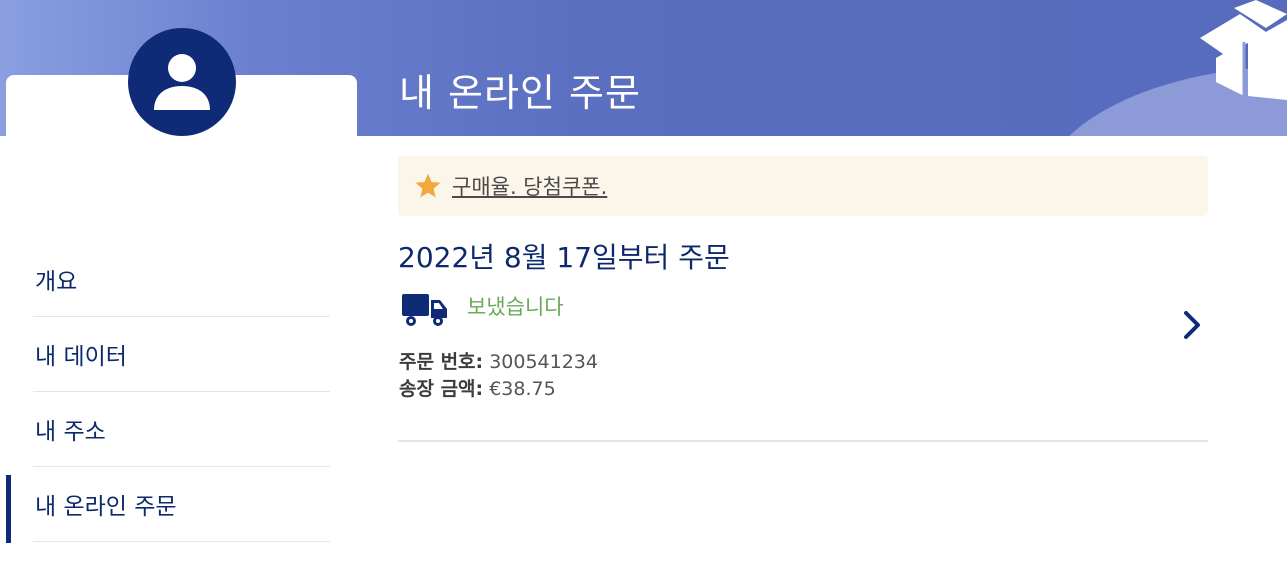 The width and height of the screenshot is (1287, 581). I want to click on sidebar-item-my-online-orders: 내 온라인 주문, so click(168, 505).